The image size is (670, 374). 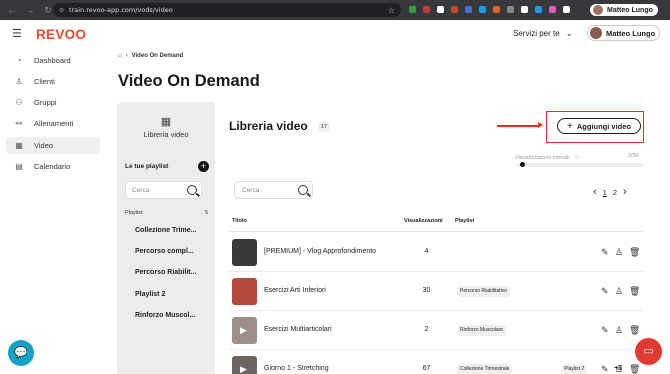 I want to click on add-video-label: Aggiungi video, so click(x=603, y=126).